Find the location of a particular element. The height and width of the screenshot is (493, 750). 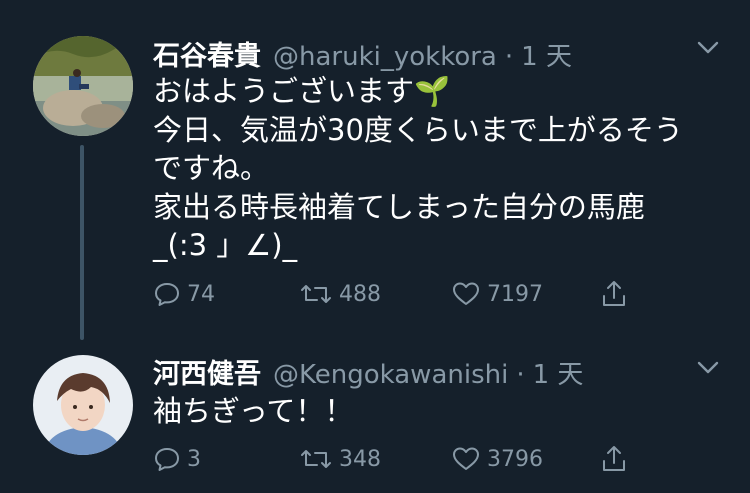

tweet-text: 袖ちぎって！！ is located at coordinates (443, 411).